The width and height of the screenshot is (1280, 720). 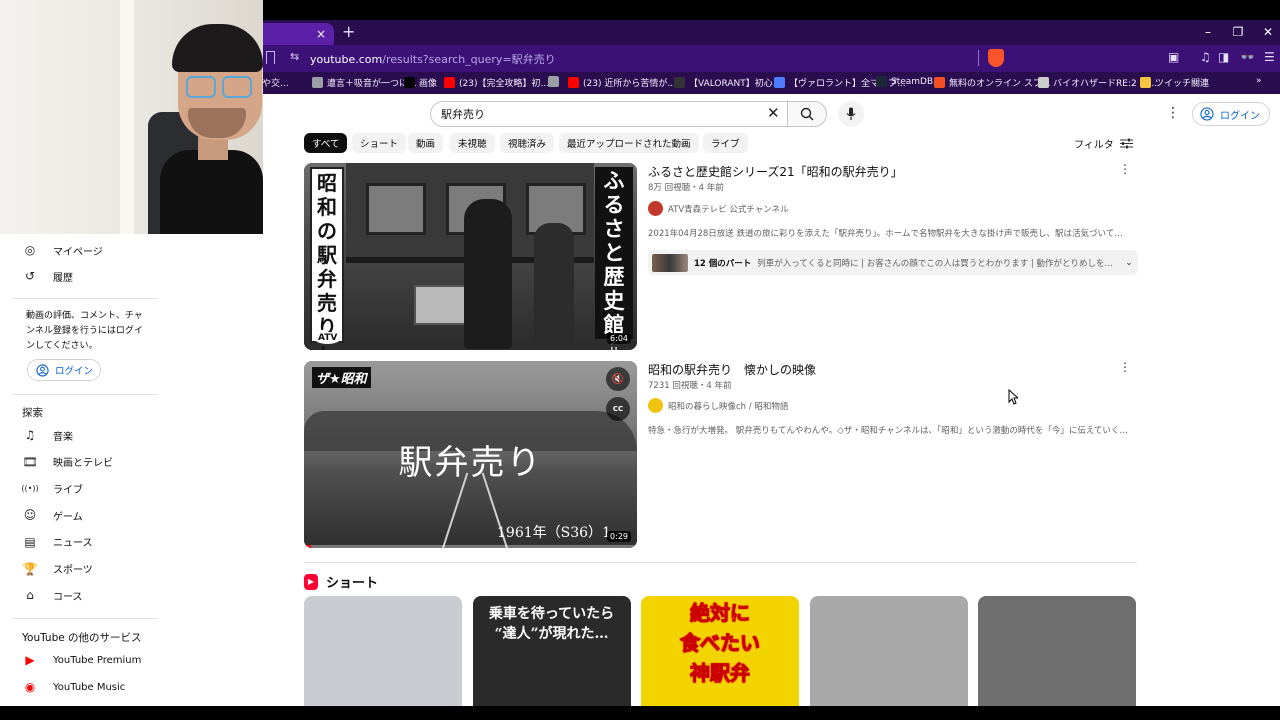 I want to click on more-options-icon: ⋮, so click(x=1173, y=113).